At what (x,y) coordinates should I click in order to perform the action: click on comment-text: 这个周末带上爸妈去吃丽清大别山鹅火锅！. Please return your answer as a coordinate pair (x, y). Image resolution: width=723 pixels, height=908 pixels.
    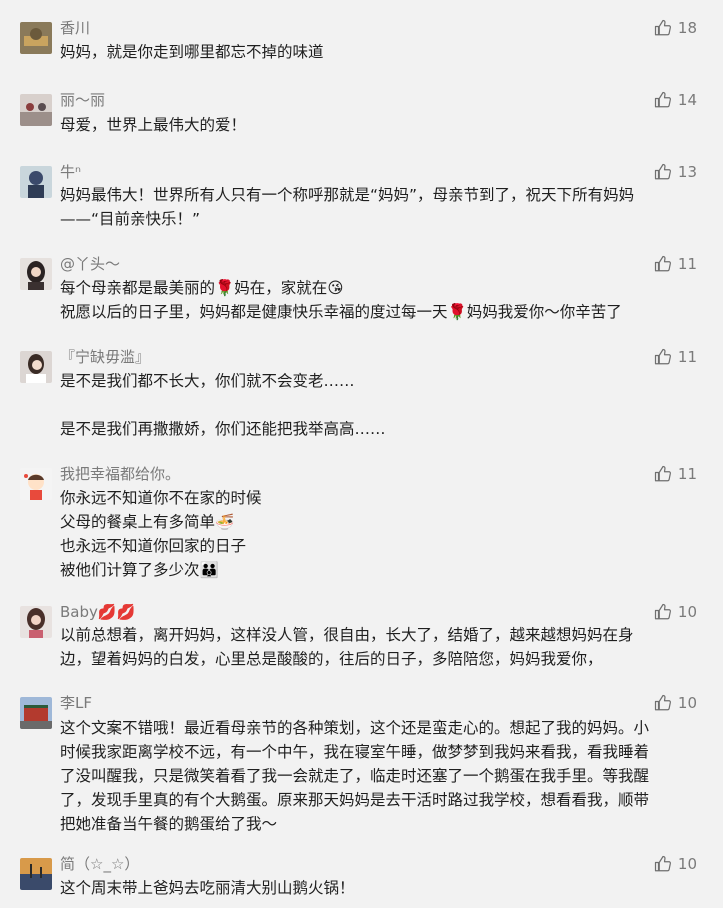
    Looking at the image, I should click on (207, 888).